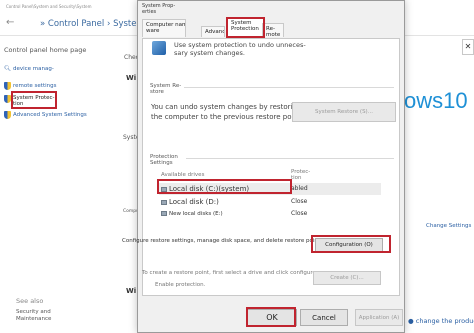 This screenshot has height=333, width=474. What do you see at coordinates (273, 30) in the screenshot?
I see `tab-remote: Re- mote` at bounding box center [273, 30].